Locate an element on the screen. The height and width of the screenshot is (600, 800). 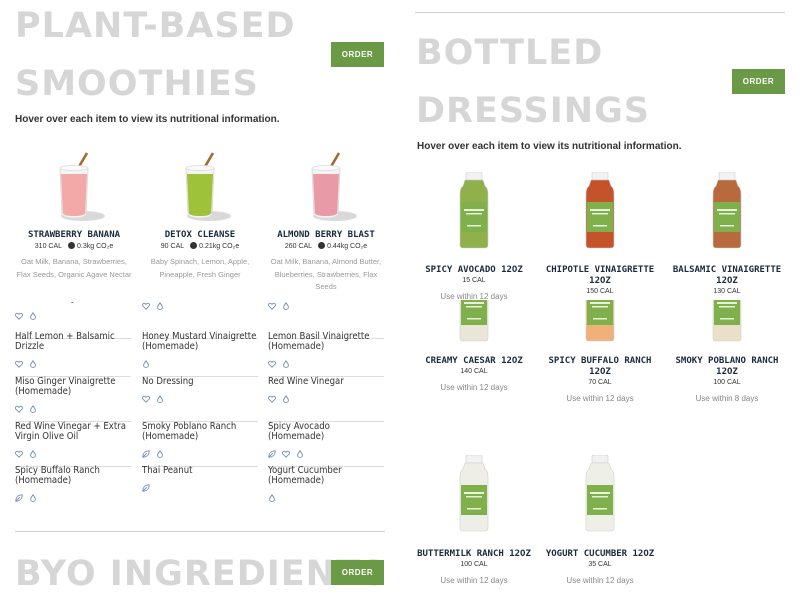
dressing-item: Red Wine Vinegar is located at coordinates (326, 399).